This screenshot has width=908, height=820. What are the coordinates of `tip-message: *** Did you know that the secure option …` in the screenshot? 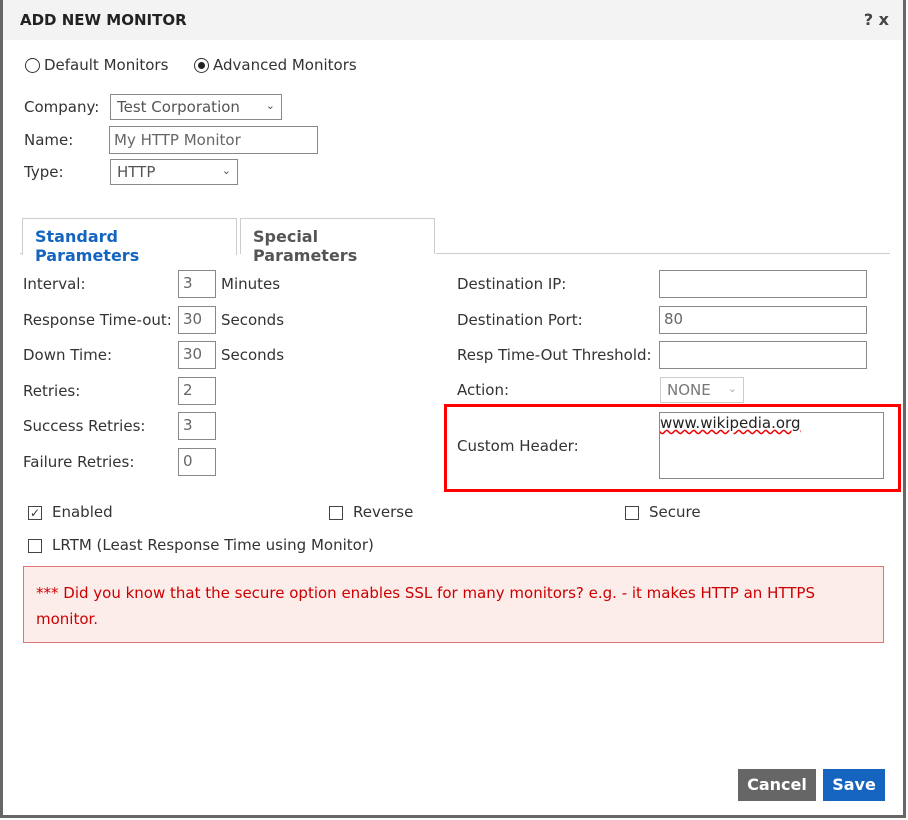 It's located at (453, 604).